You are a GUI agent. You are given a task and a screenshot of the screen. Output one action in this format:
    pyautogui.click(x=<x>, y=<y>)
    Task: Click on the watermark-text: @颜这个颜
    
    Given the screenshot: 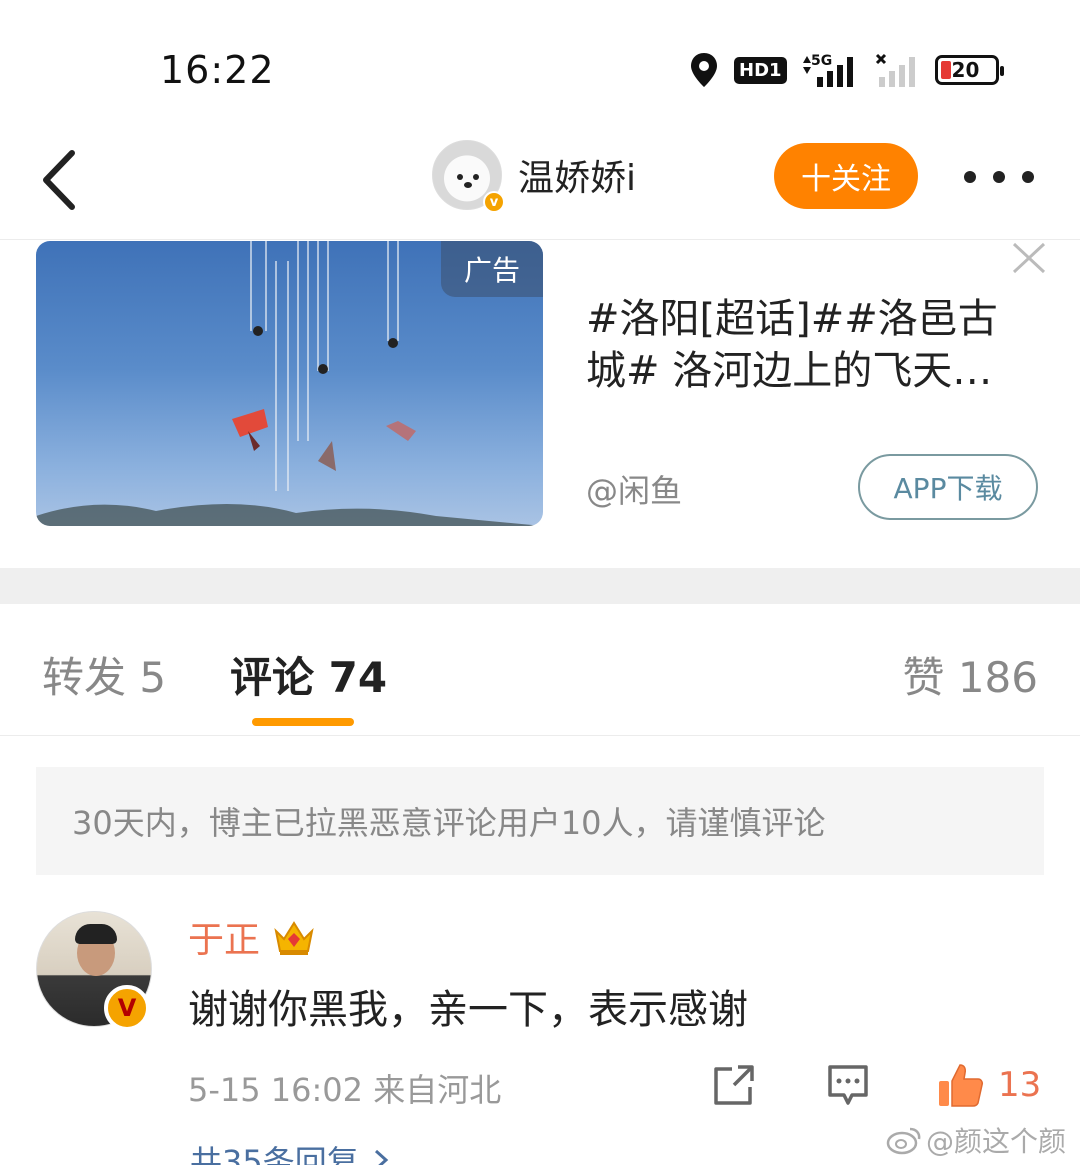 What is the action you would take?
    pyautogui.click(x=996, y=1141)
    